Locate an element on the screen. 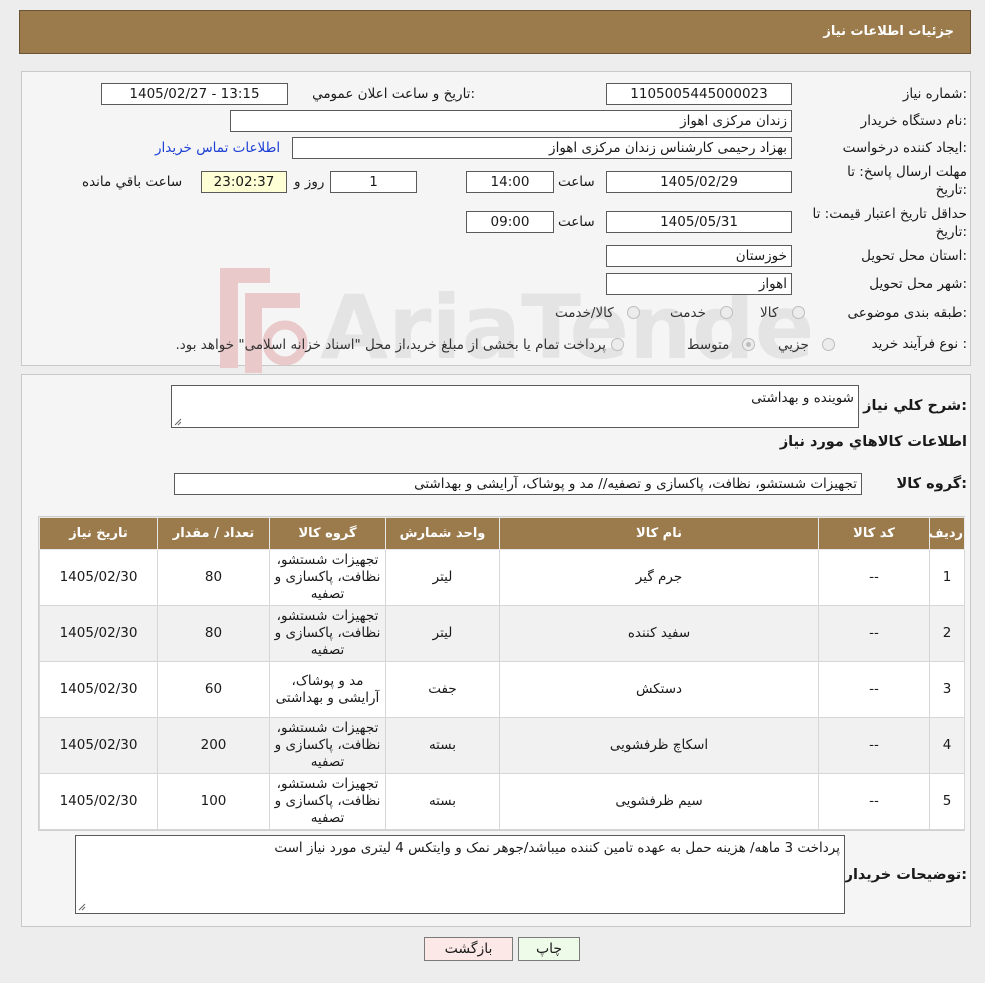 Image resolution: width=985 pixels, height=983 pixels. category-option-goods-service: کالا/خدمت is located at coordinates (584, 313).